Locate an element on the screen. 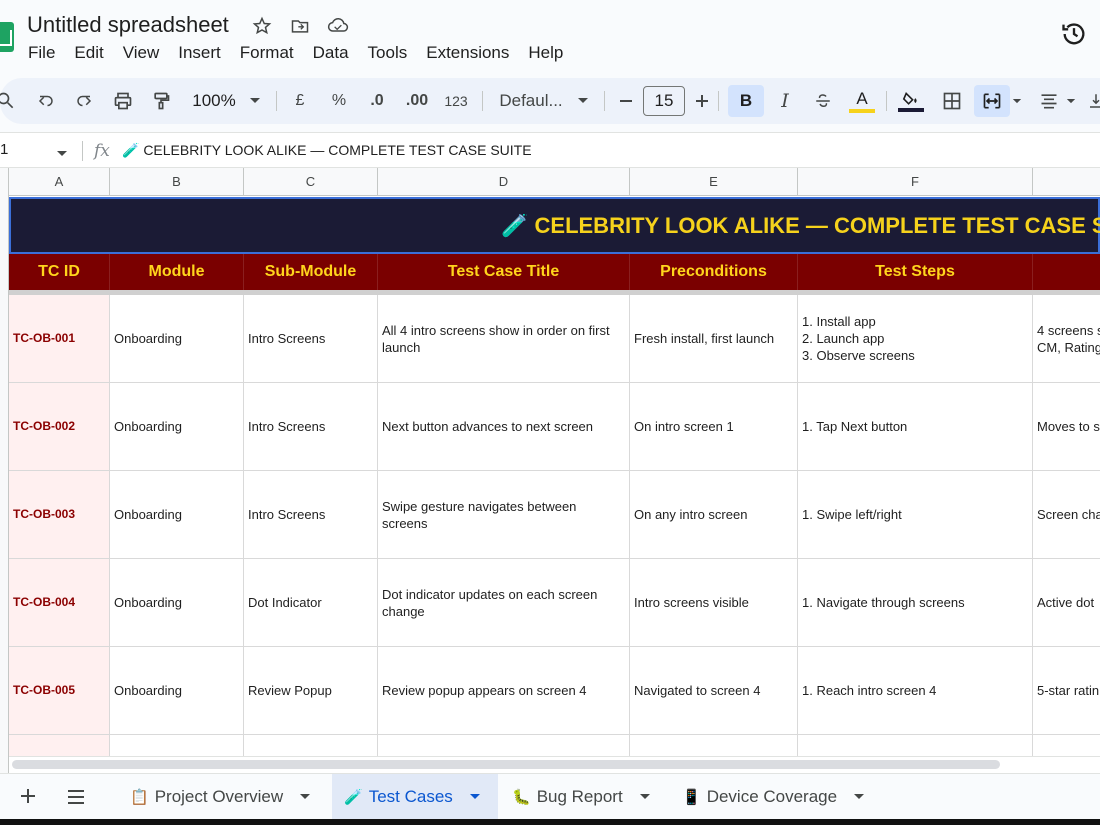 This screenshot has width=1100, height=825. cell-test-steps: 1. Tap Next button is located at coordinates (915, 426).